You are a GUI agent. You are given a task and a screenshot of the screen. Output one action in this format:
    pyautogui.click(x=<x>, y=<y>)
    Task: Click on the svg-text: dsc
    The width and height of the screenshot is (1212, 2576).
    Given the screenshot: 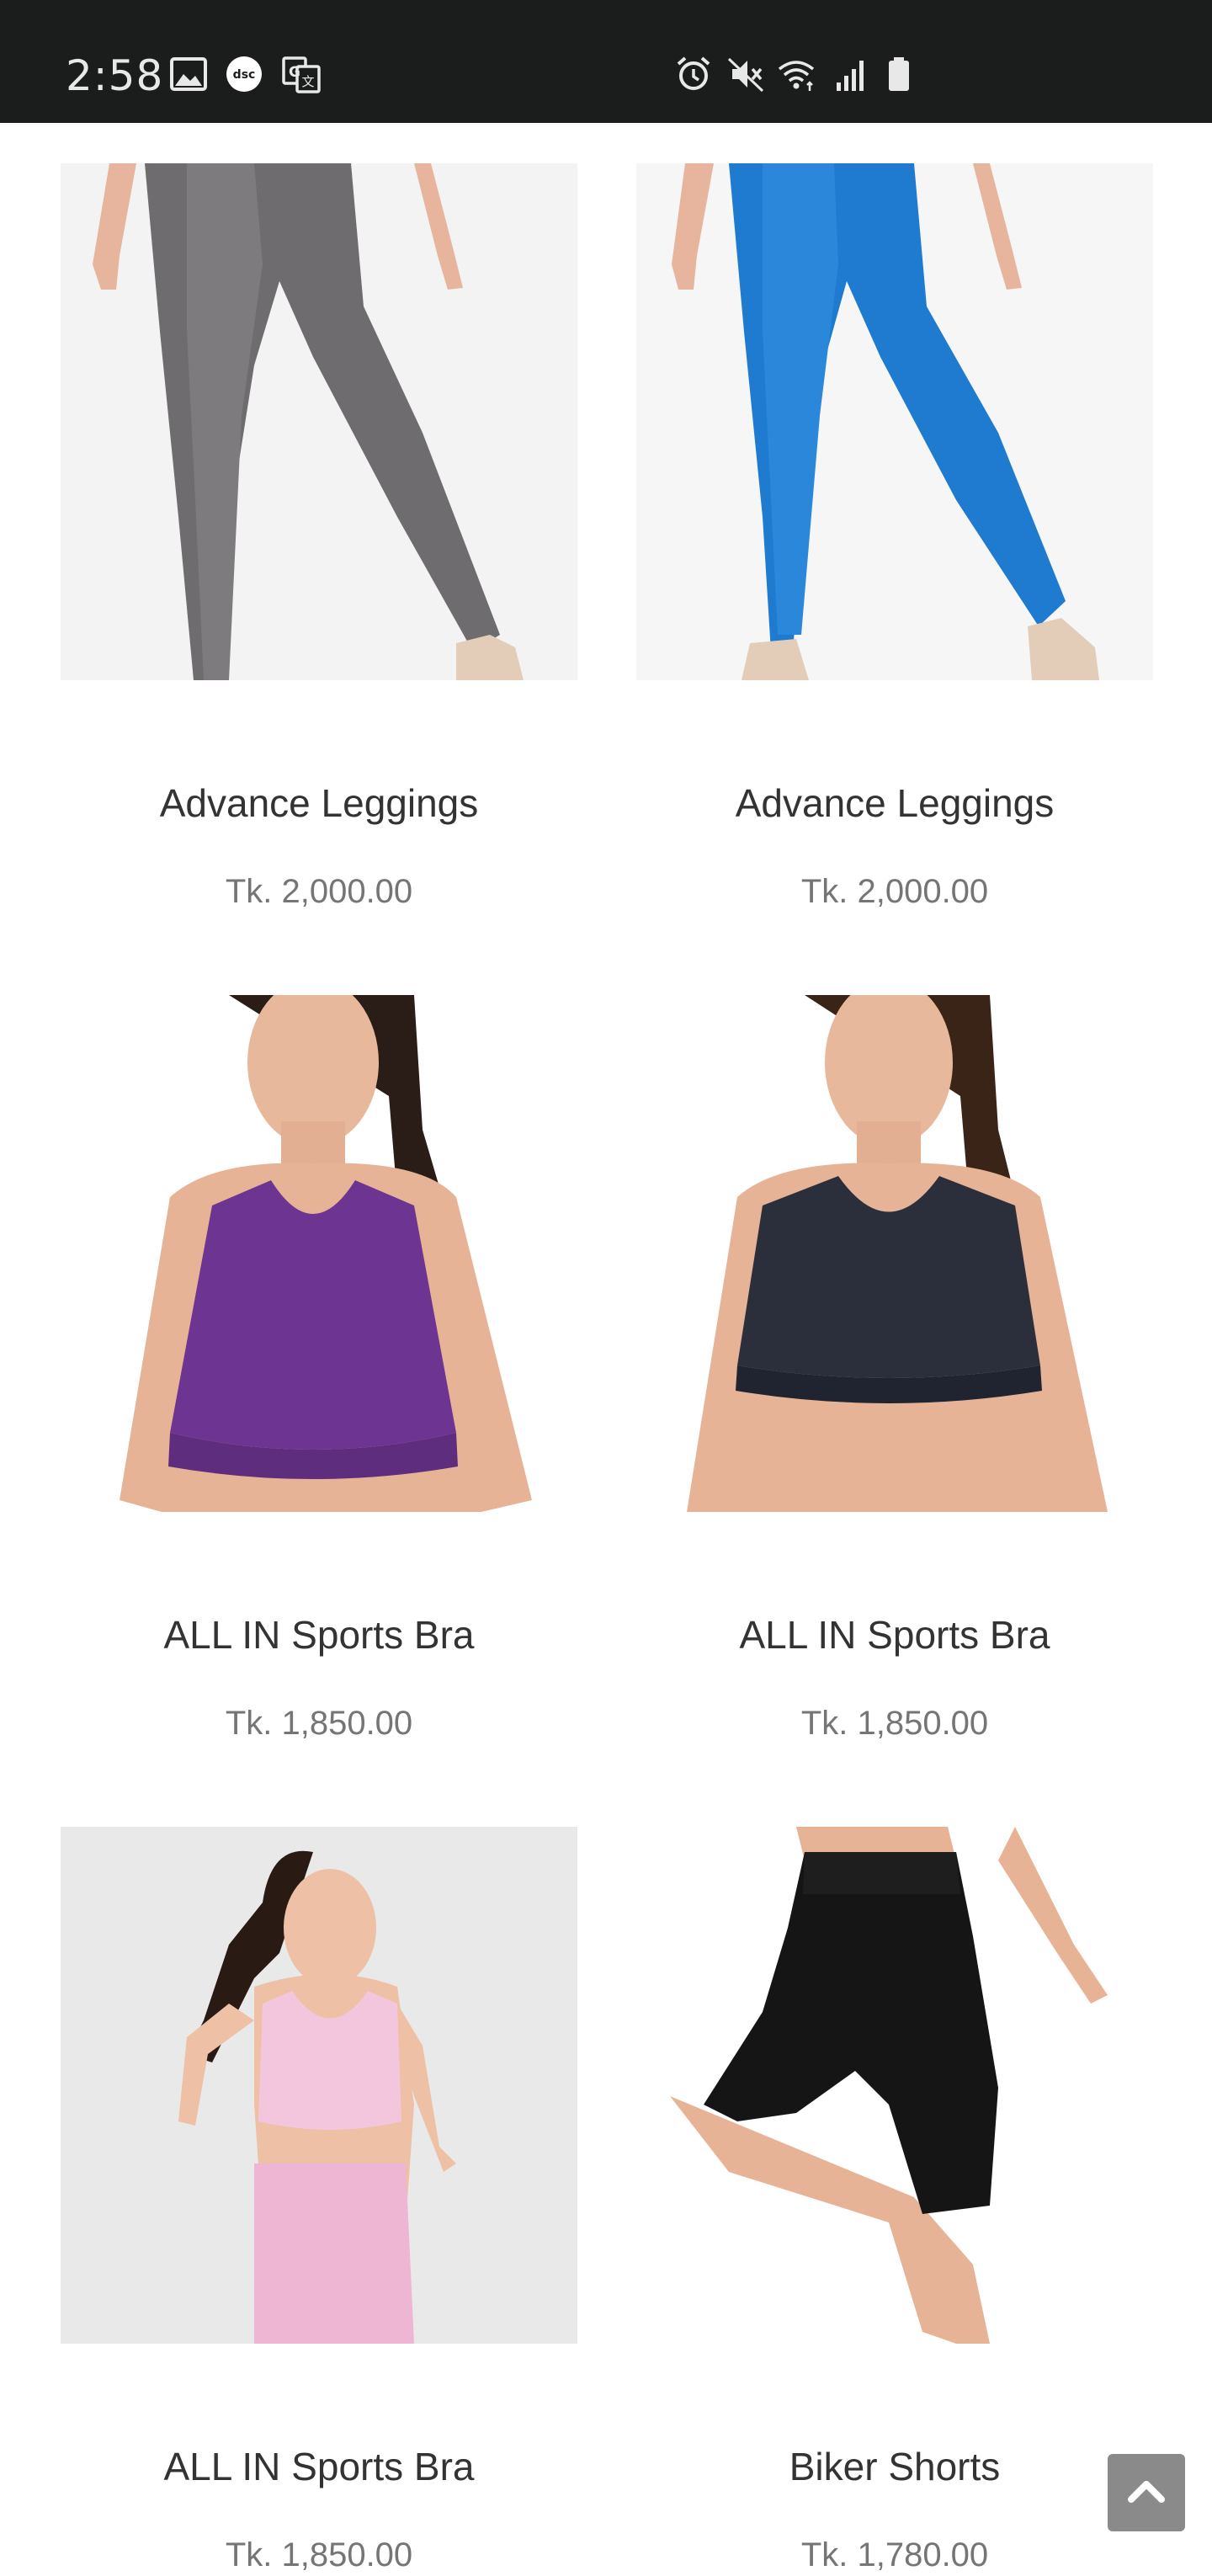 What is the action you would take?
    pyautogui.click(x=244, y=75)
    